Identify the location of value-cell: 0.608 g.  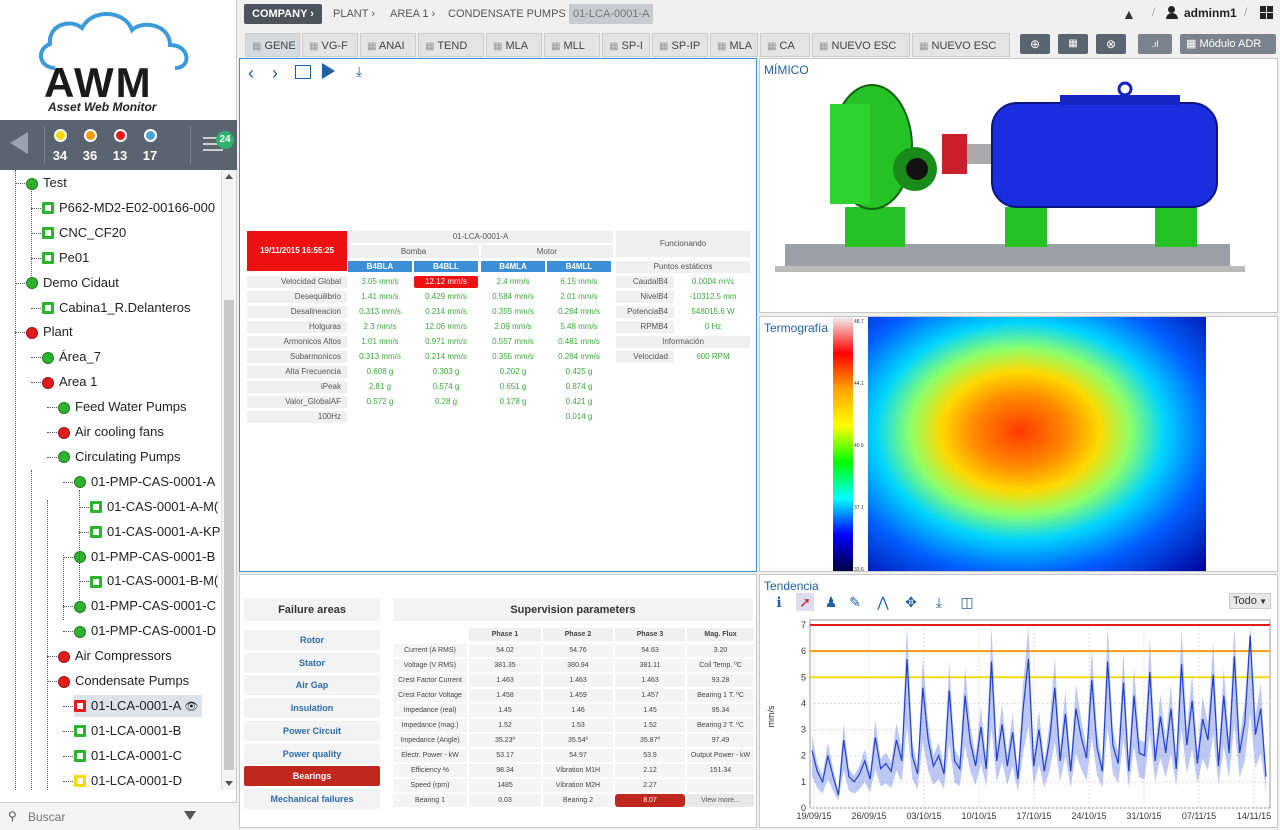
(380, 371).